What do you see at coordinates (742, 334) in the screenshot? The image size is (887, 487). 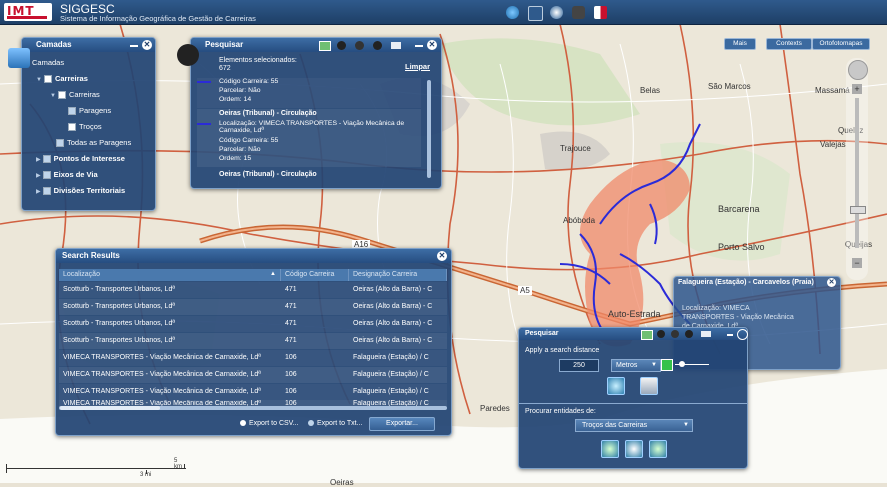 I see `refresh-icon` at bounding box center [742, 334].